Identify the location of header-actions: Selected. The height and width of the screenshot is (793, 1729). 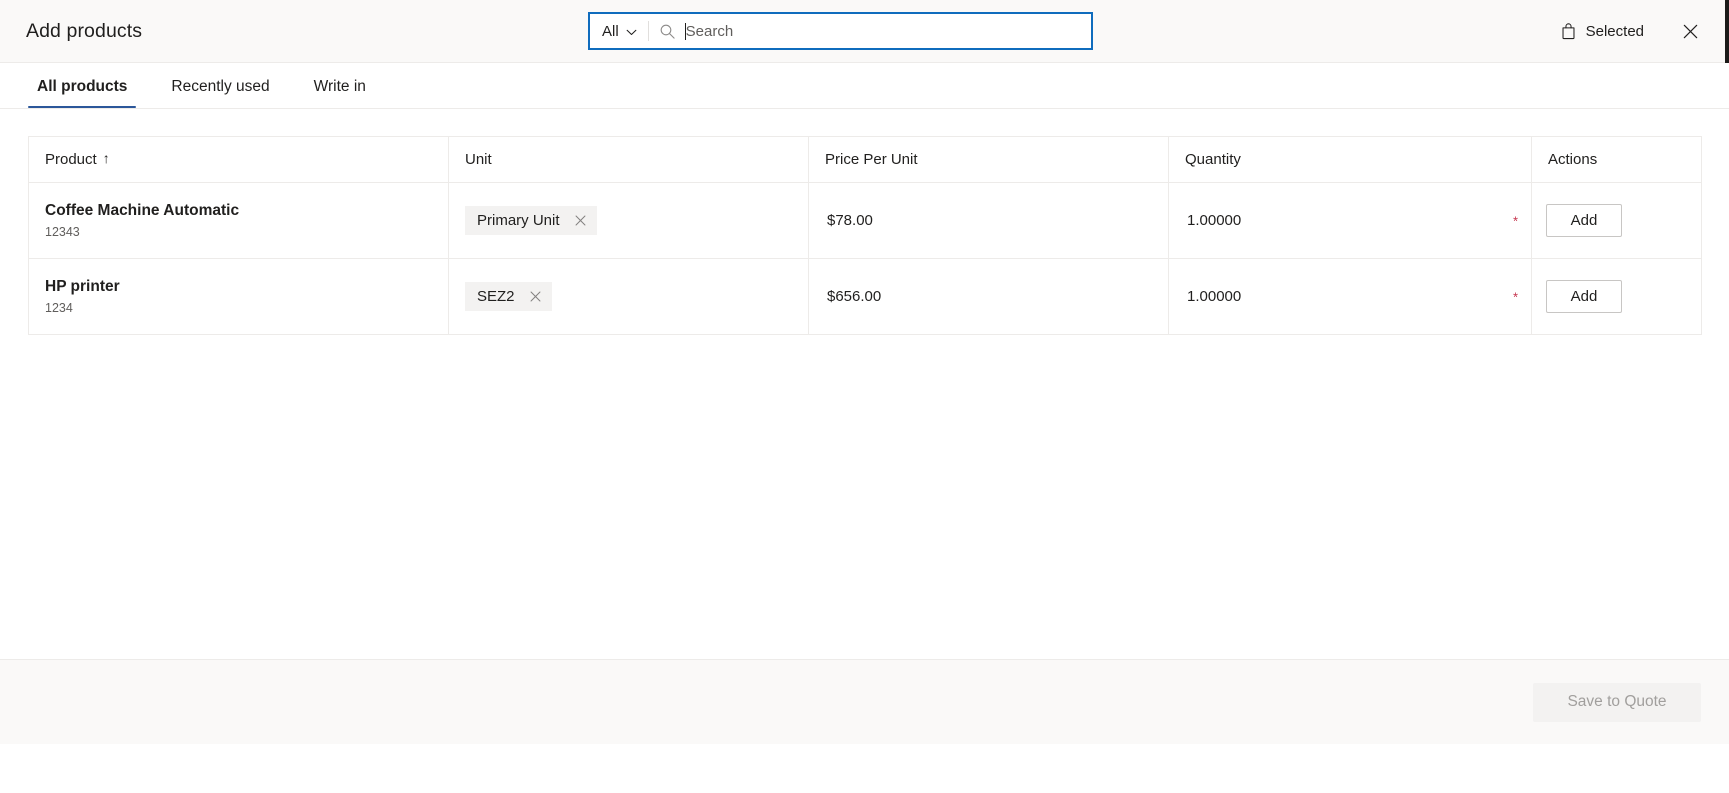
(1630, 31).